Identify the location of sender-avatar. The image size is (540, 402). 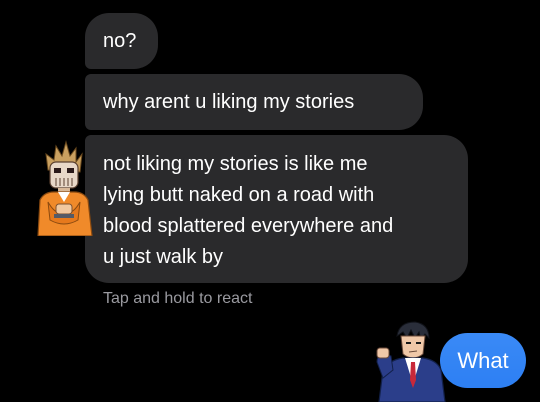
(64, 188).